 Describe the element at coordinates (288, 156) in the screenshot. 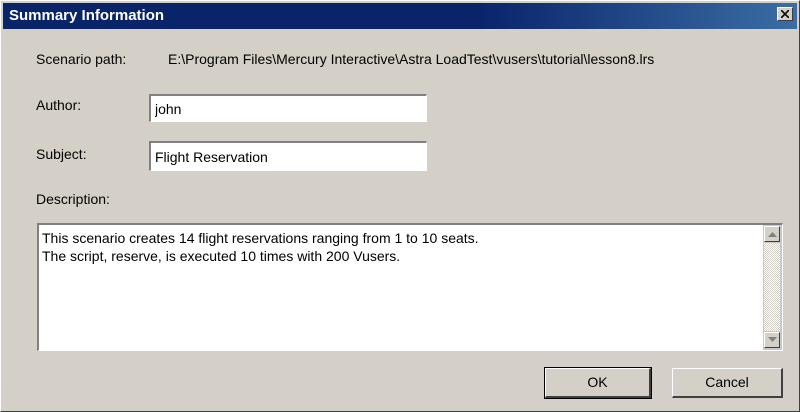

I see `subject-field` at that location.